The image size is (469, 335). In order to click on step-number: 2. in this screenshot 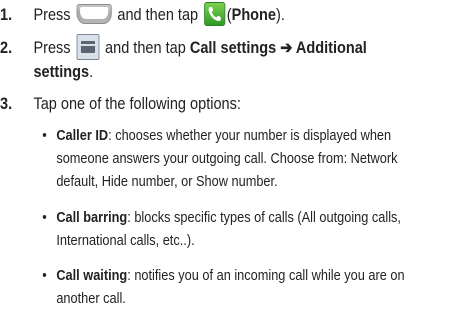, I will do `click(6, 48)`.